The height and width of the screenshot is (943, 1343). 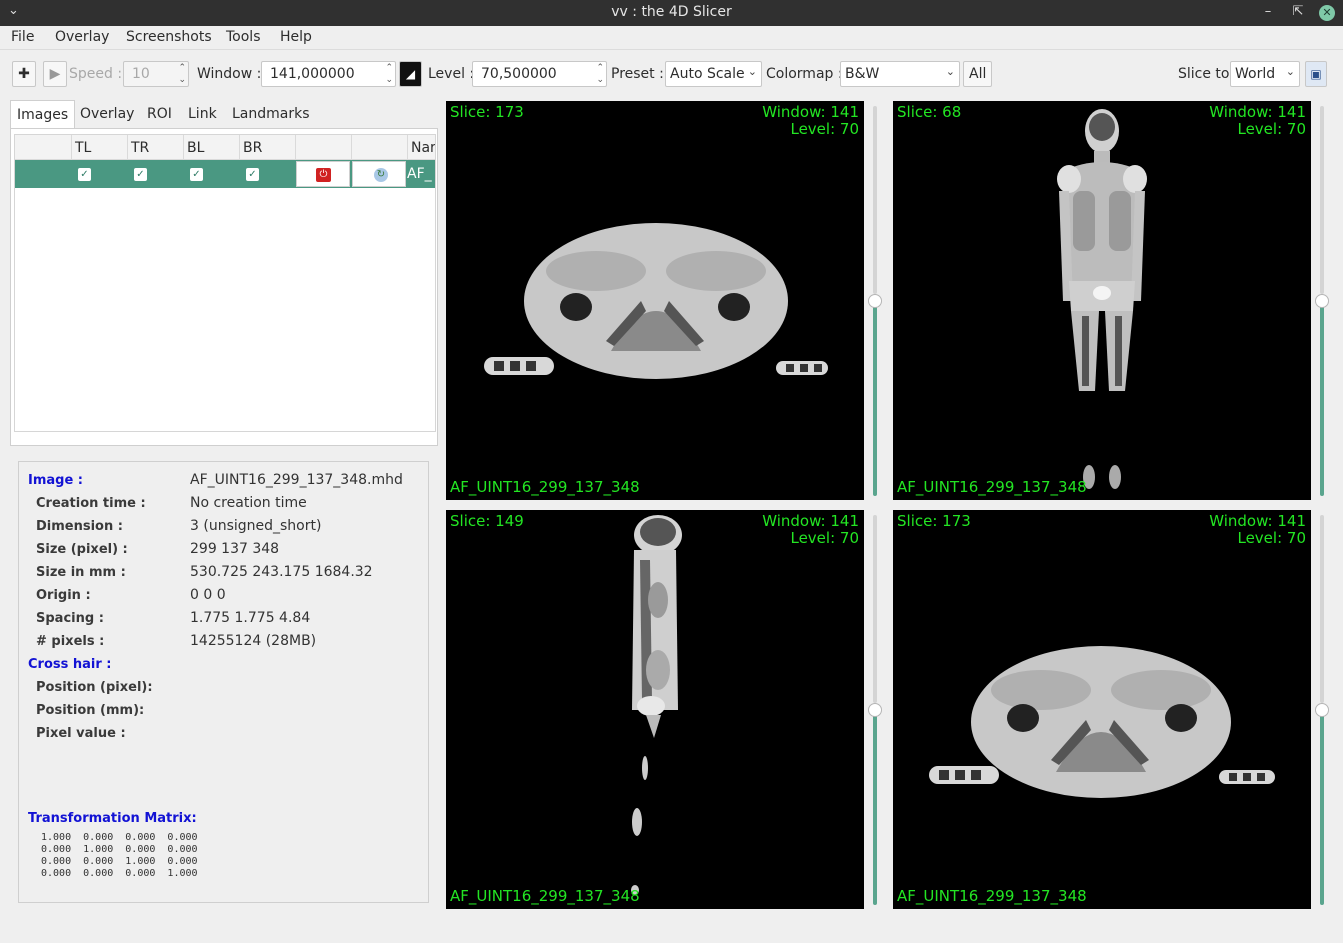 I want to click on chevron-down-icon: ⌄, so click(x=950, y=71).